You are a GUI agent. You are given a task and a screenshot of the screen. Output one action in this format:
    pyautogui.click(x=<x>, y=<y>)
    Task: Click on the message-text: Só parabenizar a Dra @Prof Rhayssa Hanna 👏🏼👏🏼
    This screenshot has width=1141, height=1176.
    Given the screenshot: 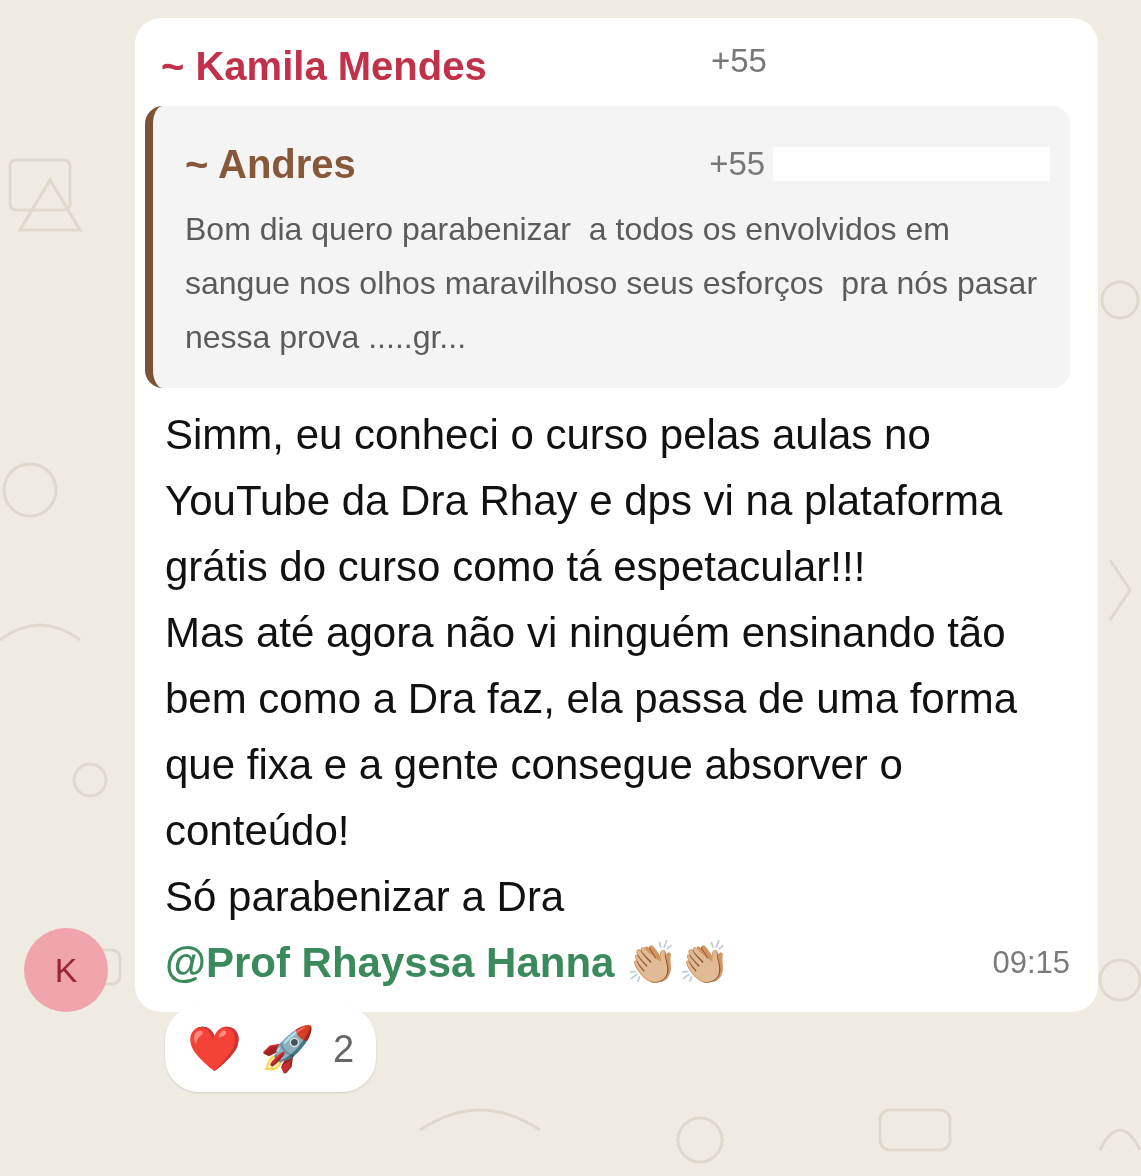 What is the action you would take?
    pyautogui.click(x=448, y=930)
    